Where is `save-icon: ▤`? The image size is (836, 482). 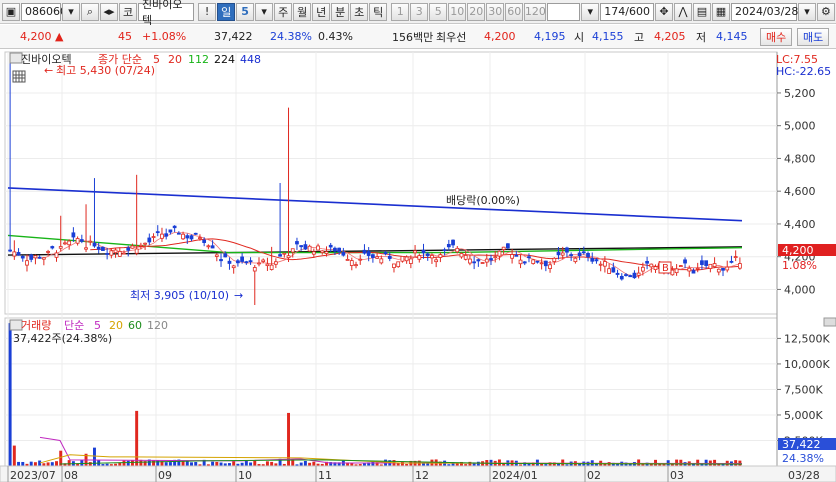
save-icon: ▤ is located at coordinates (701, 11).